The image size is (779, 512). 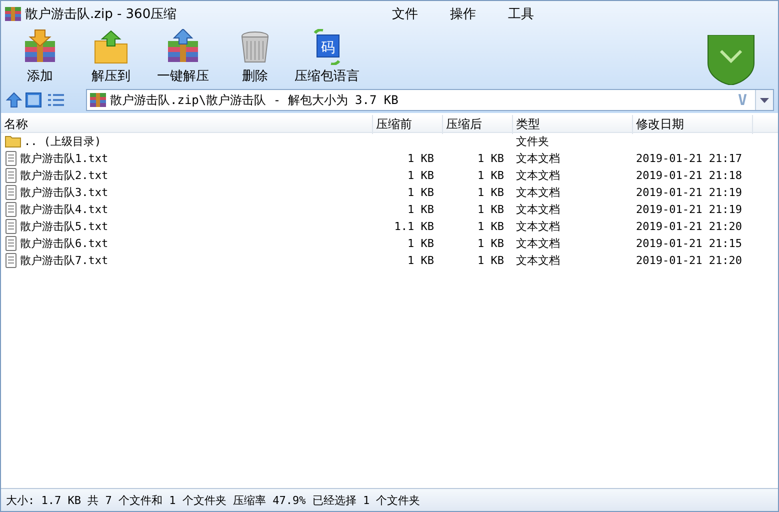 I want to click on address-bar: 散户游击队.zip\散户游击队 - 解包大小为 3.7 KB V, so click(x=430, y=100).